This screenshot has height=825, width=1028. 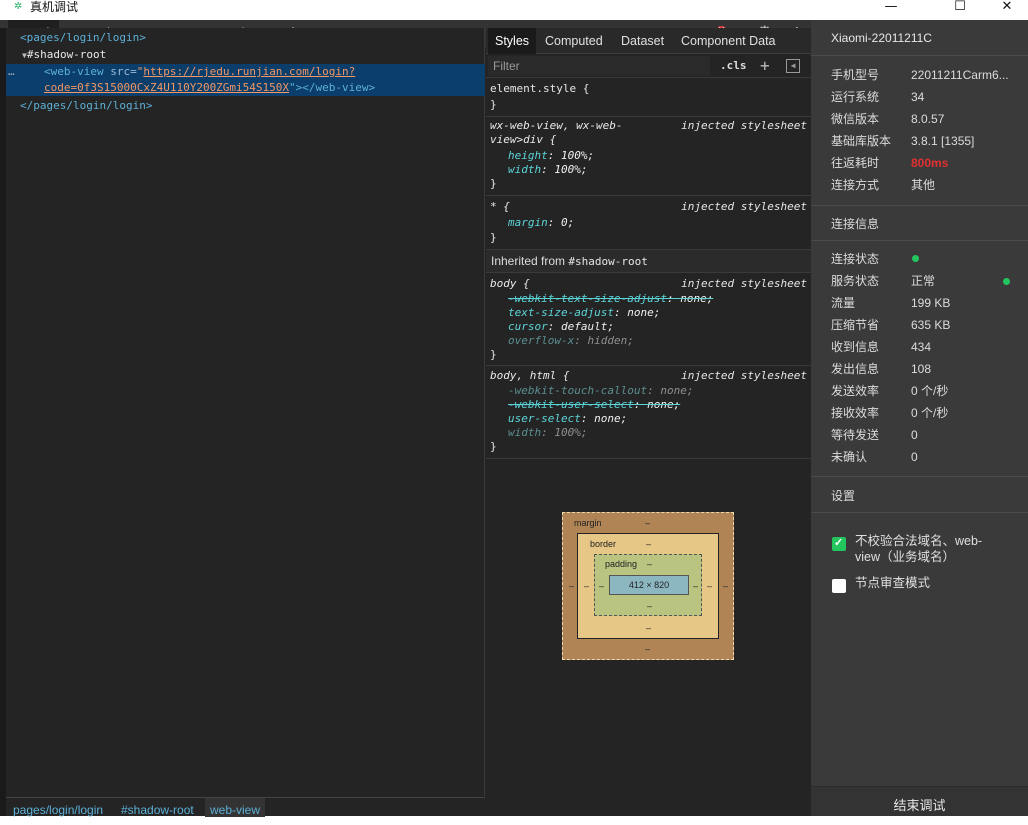 I want to click on box-model-border: border – – – – padding – – – – 412 × 820, so click(x=648, y=586).